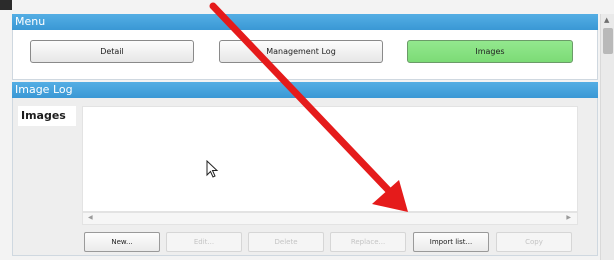  What do you see at coordinates (606, 20) in the screenshot?
I see `scroll-up-icon: ▲` at bounding box center [606, 20].